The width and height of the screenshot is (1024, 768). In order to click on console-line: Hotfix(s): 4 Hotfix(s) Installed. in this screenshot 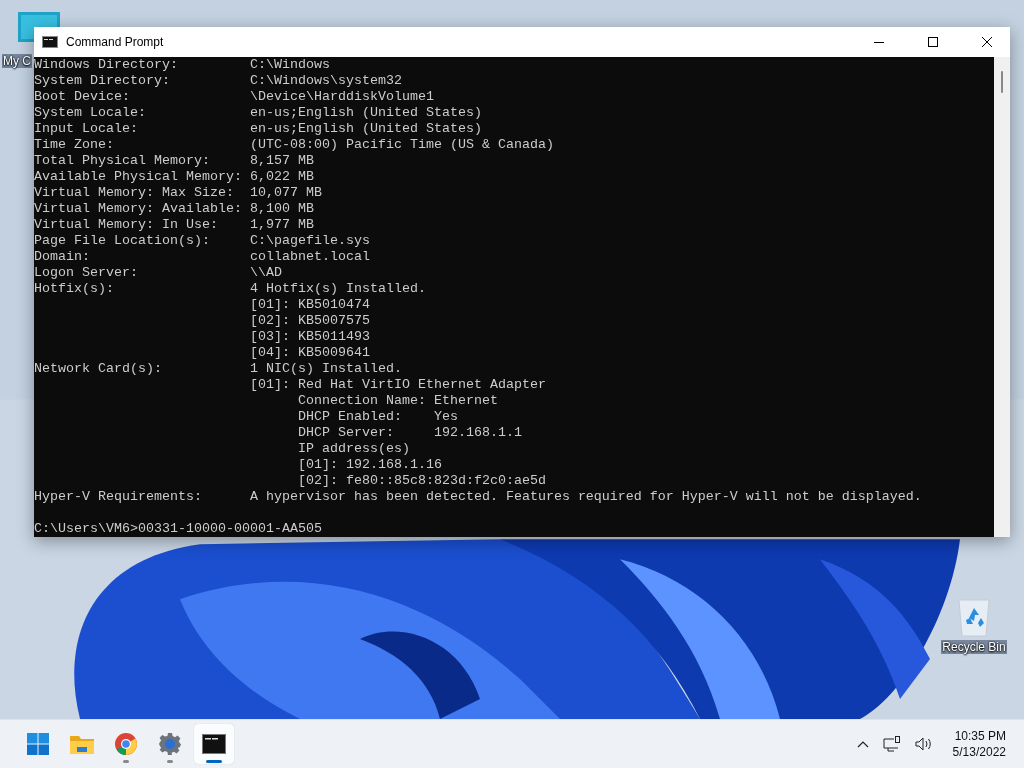, I will do `click(230, 289)`.